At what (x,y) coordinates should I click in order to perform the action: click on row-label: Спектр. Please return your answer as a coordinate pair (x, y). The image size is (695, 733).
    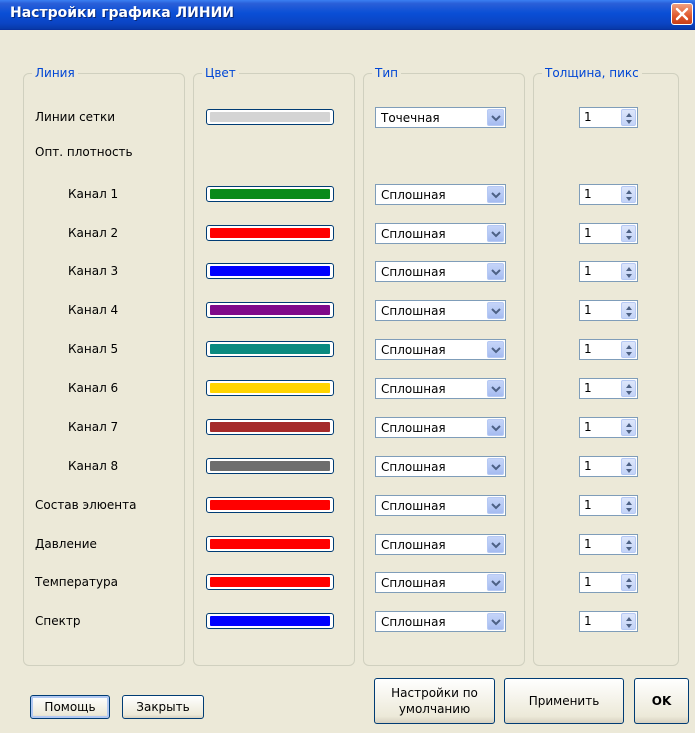
    Looking at the image, I should click on (58, 621).